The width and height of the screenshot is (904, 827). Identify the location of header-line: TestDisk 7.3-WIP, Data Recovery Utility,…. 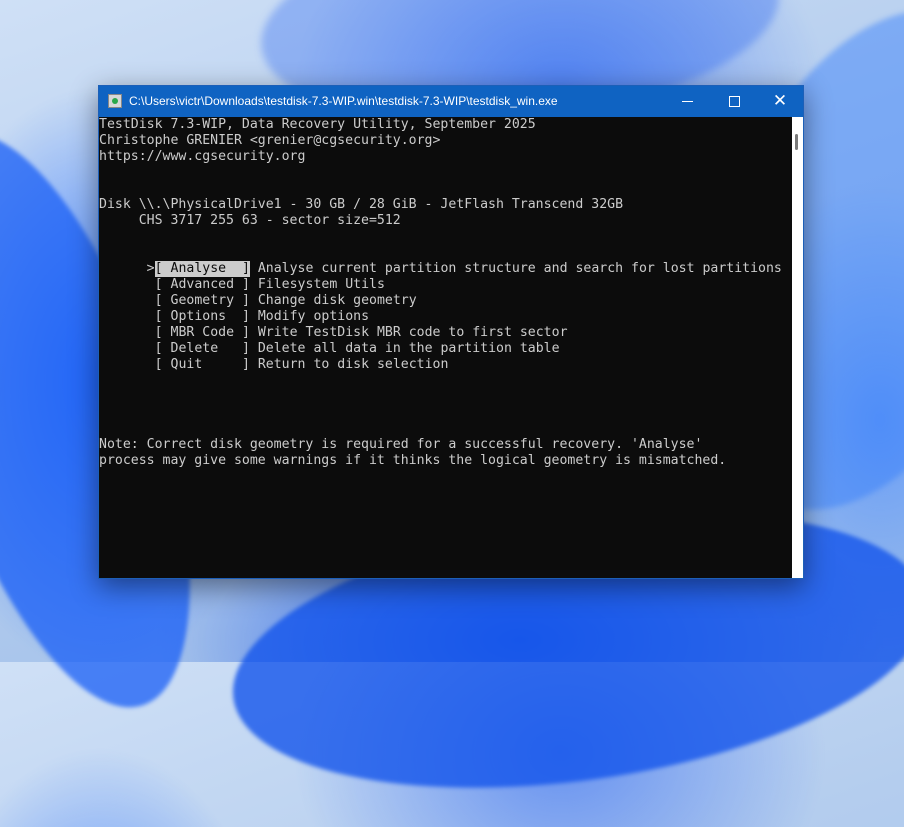
(317, 124).